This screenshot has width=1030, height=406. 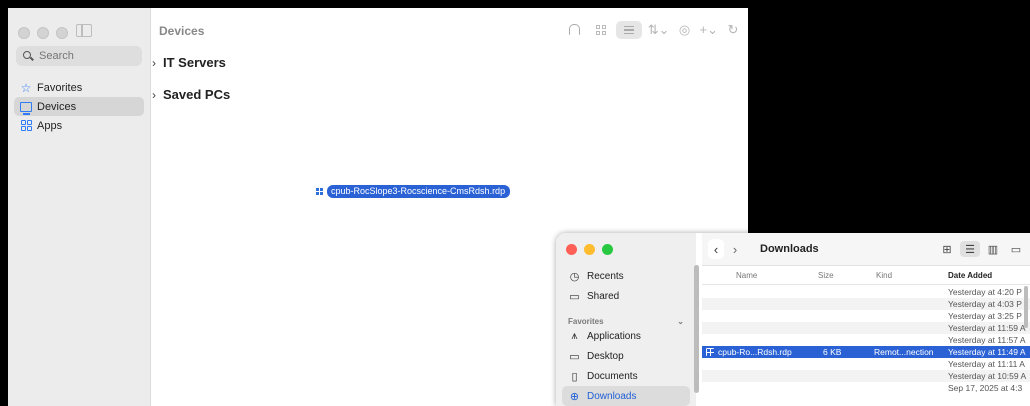 I want to click on table-row: Sep 17, 2025 at 4:3, so click(x=866, y=388).